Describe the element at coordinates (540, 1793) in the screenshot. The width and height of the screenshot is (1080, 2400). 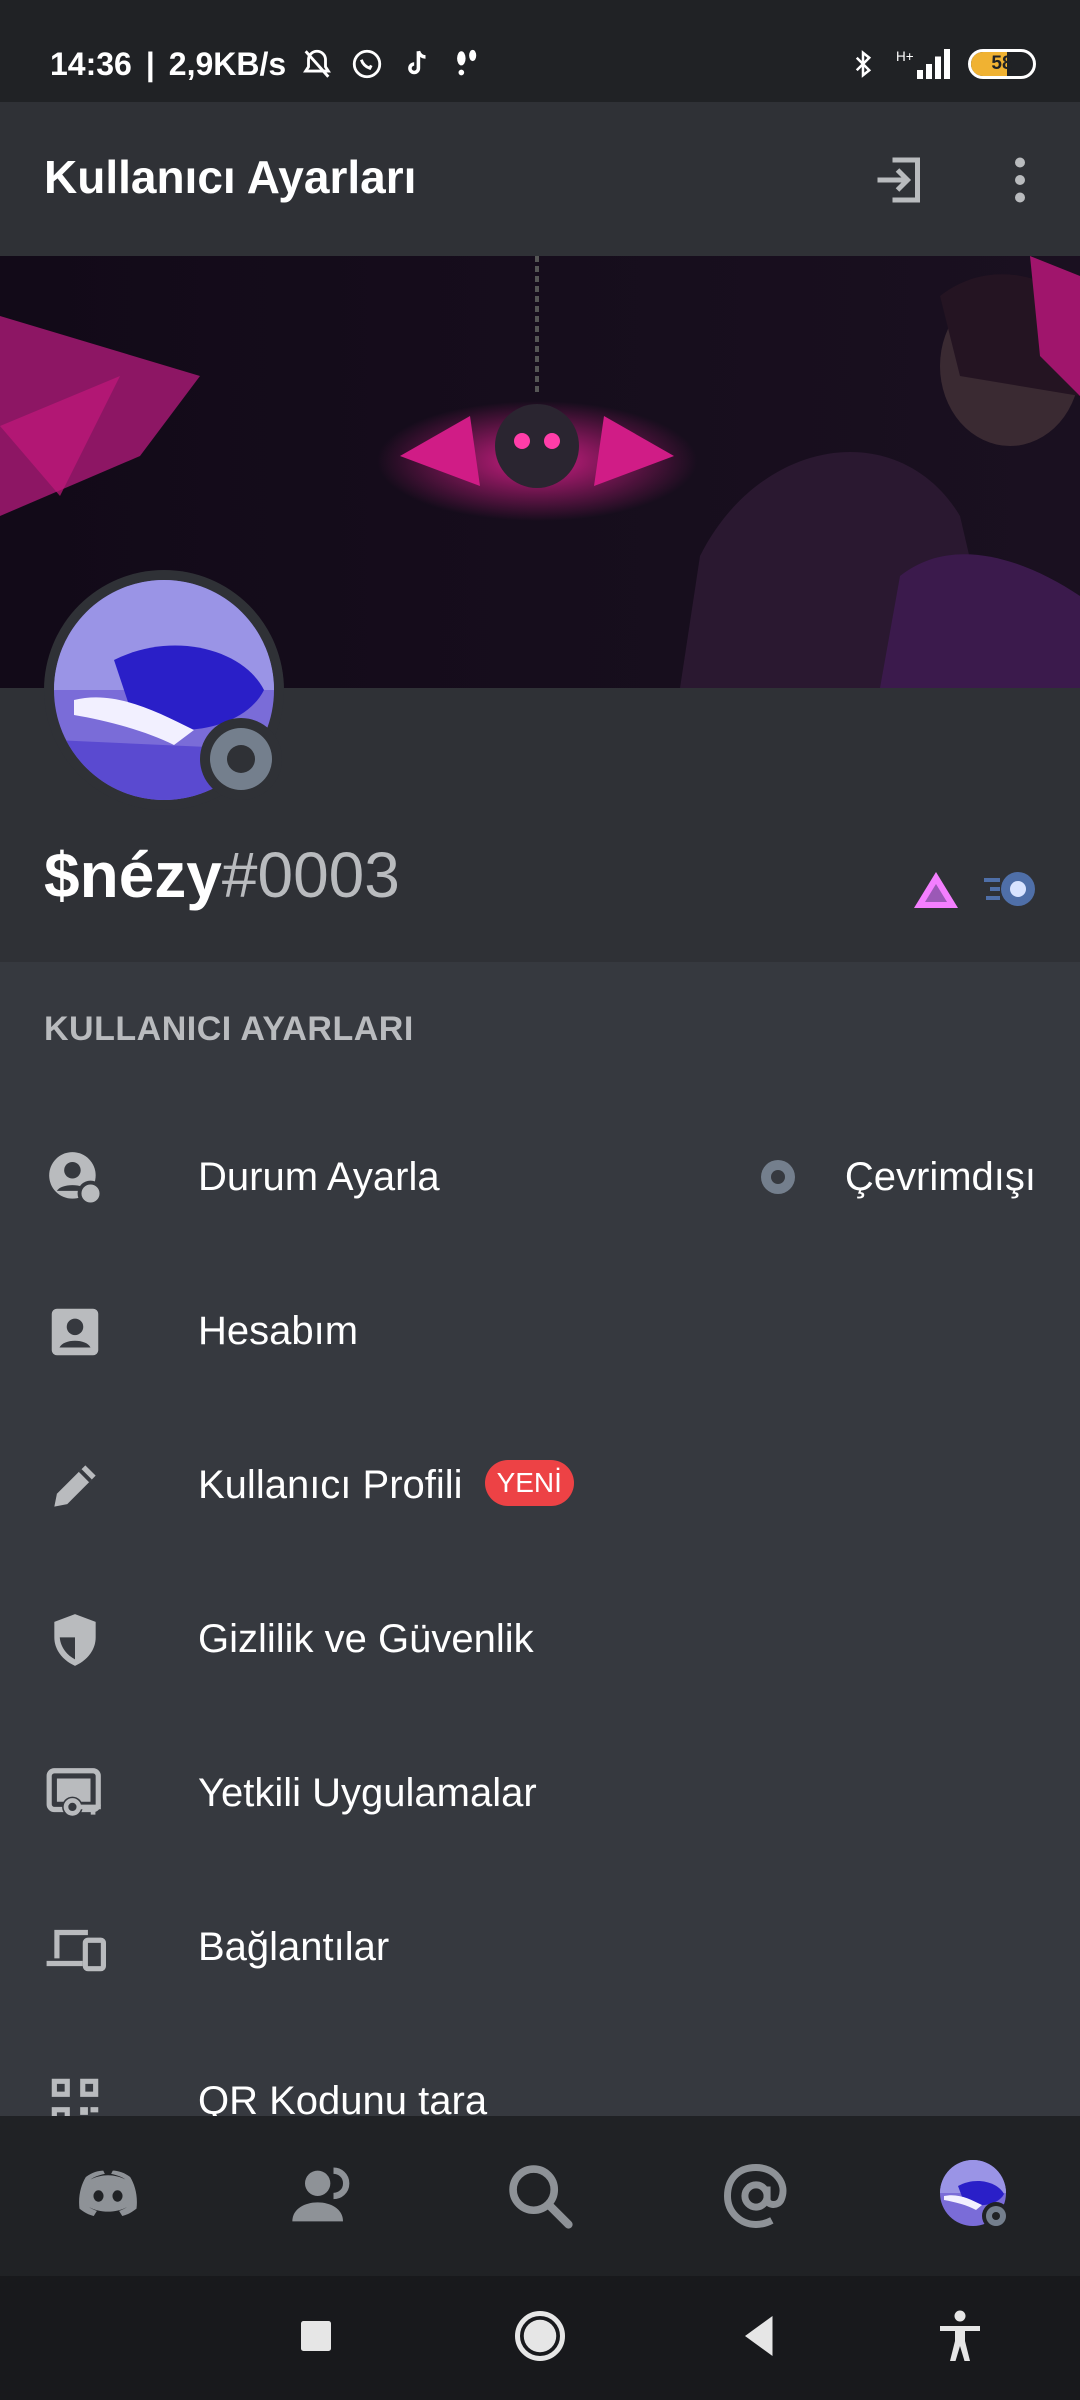
I see `settings-item-authorized-apps: Yetkili Uygulamalar` at that location.